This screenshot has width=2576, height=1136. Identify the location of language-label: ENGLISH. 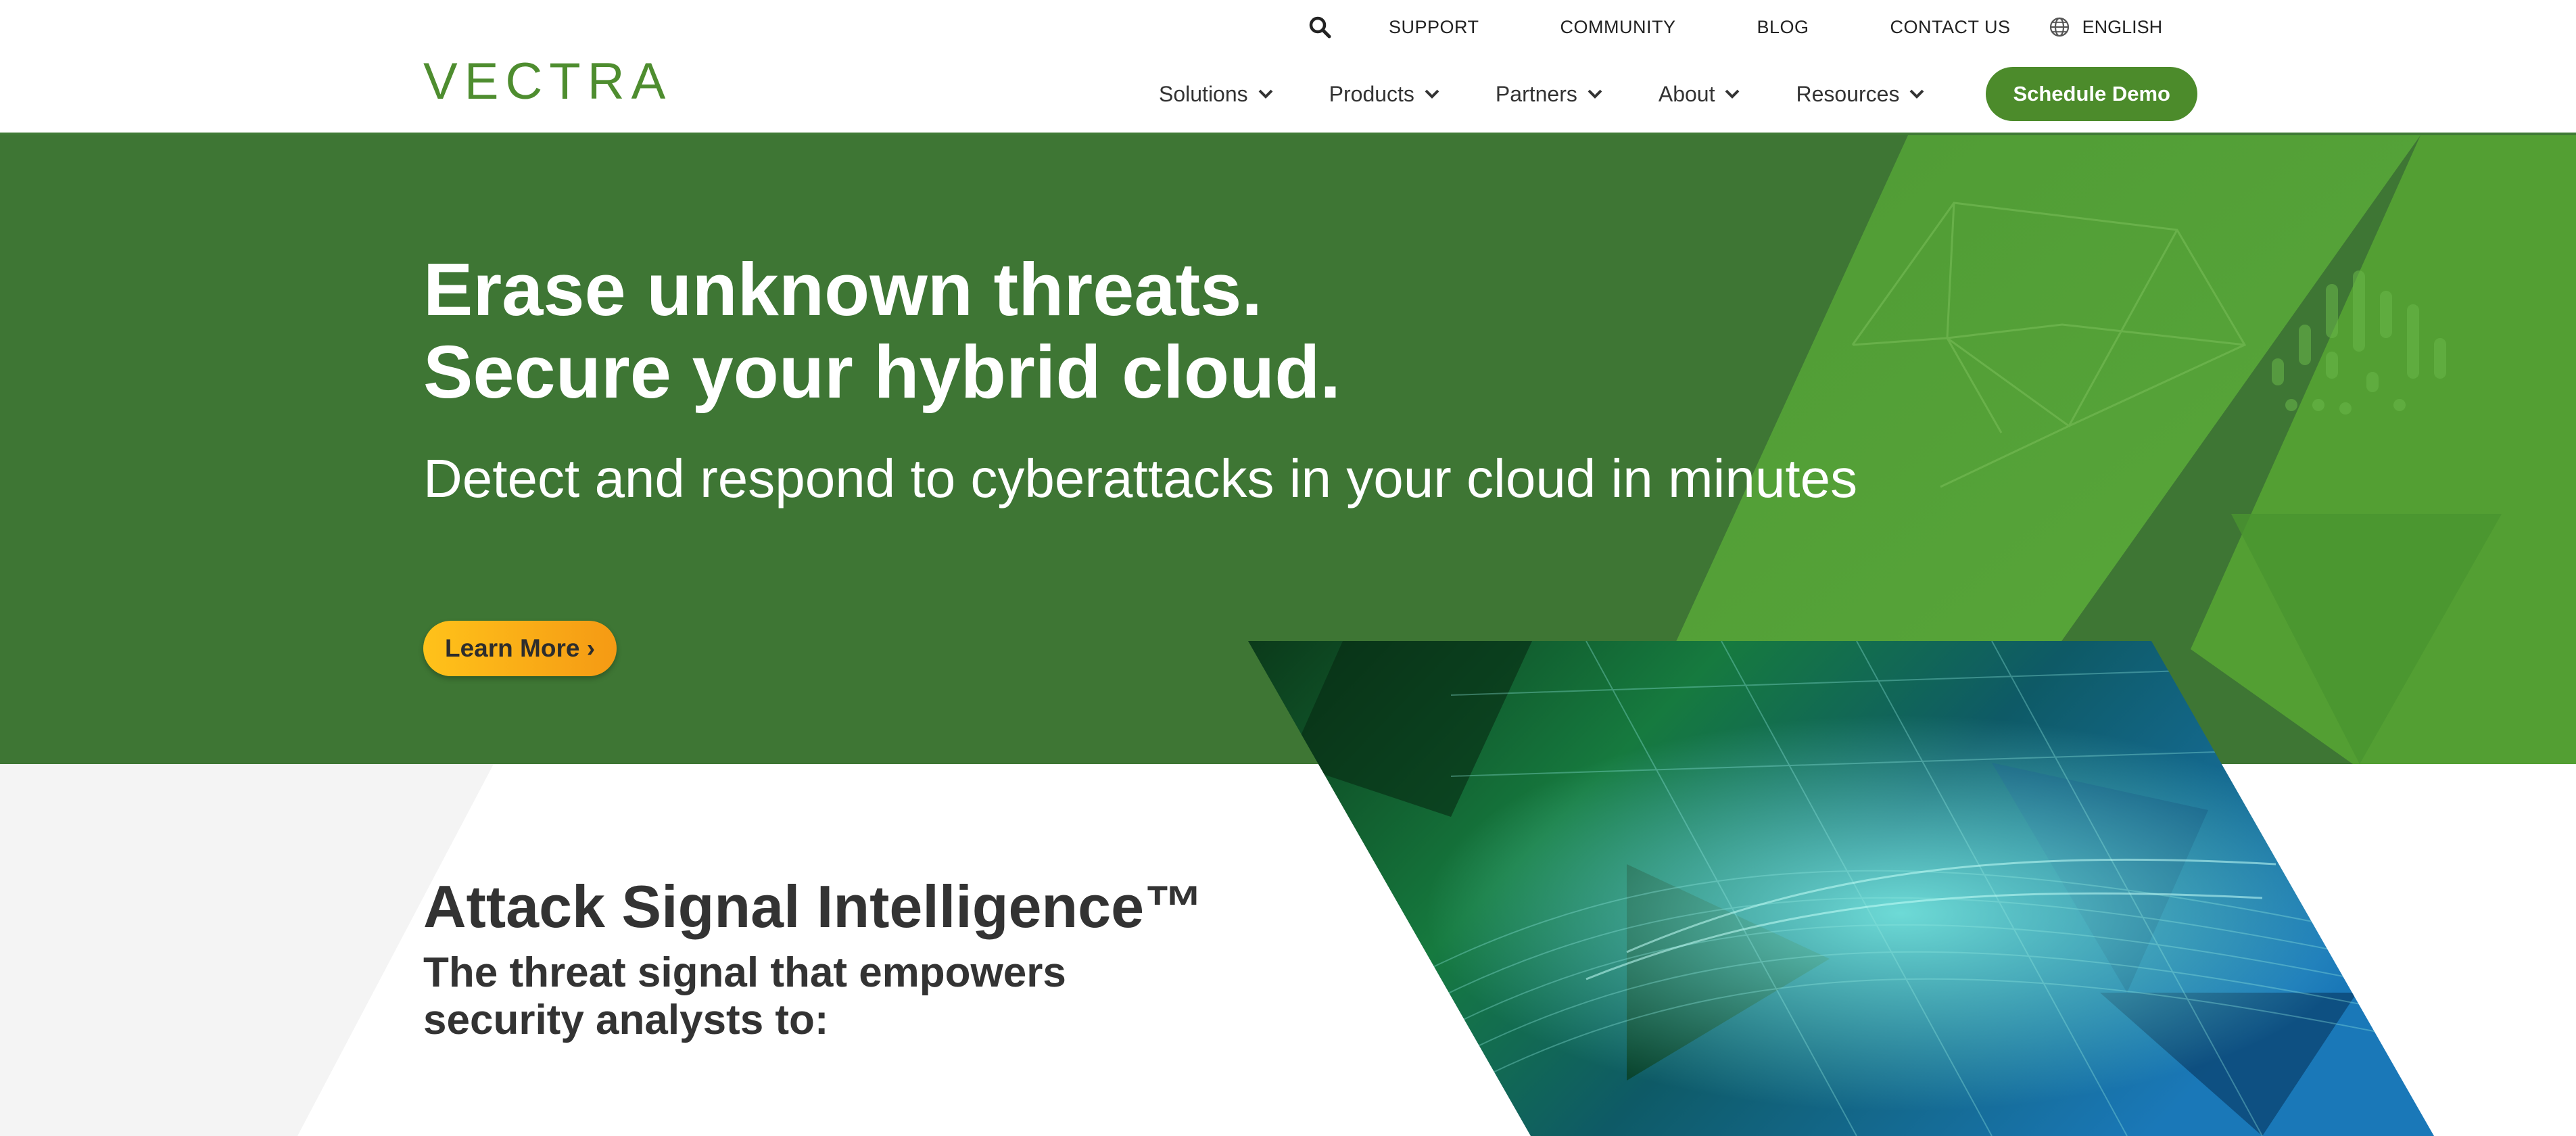
(2122, 27).